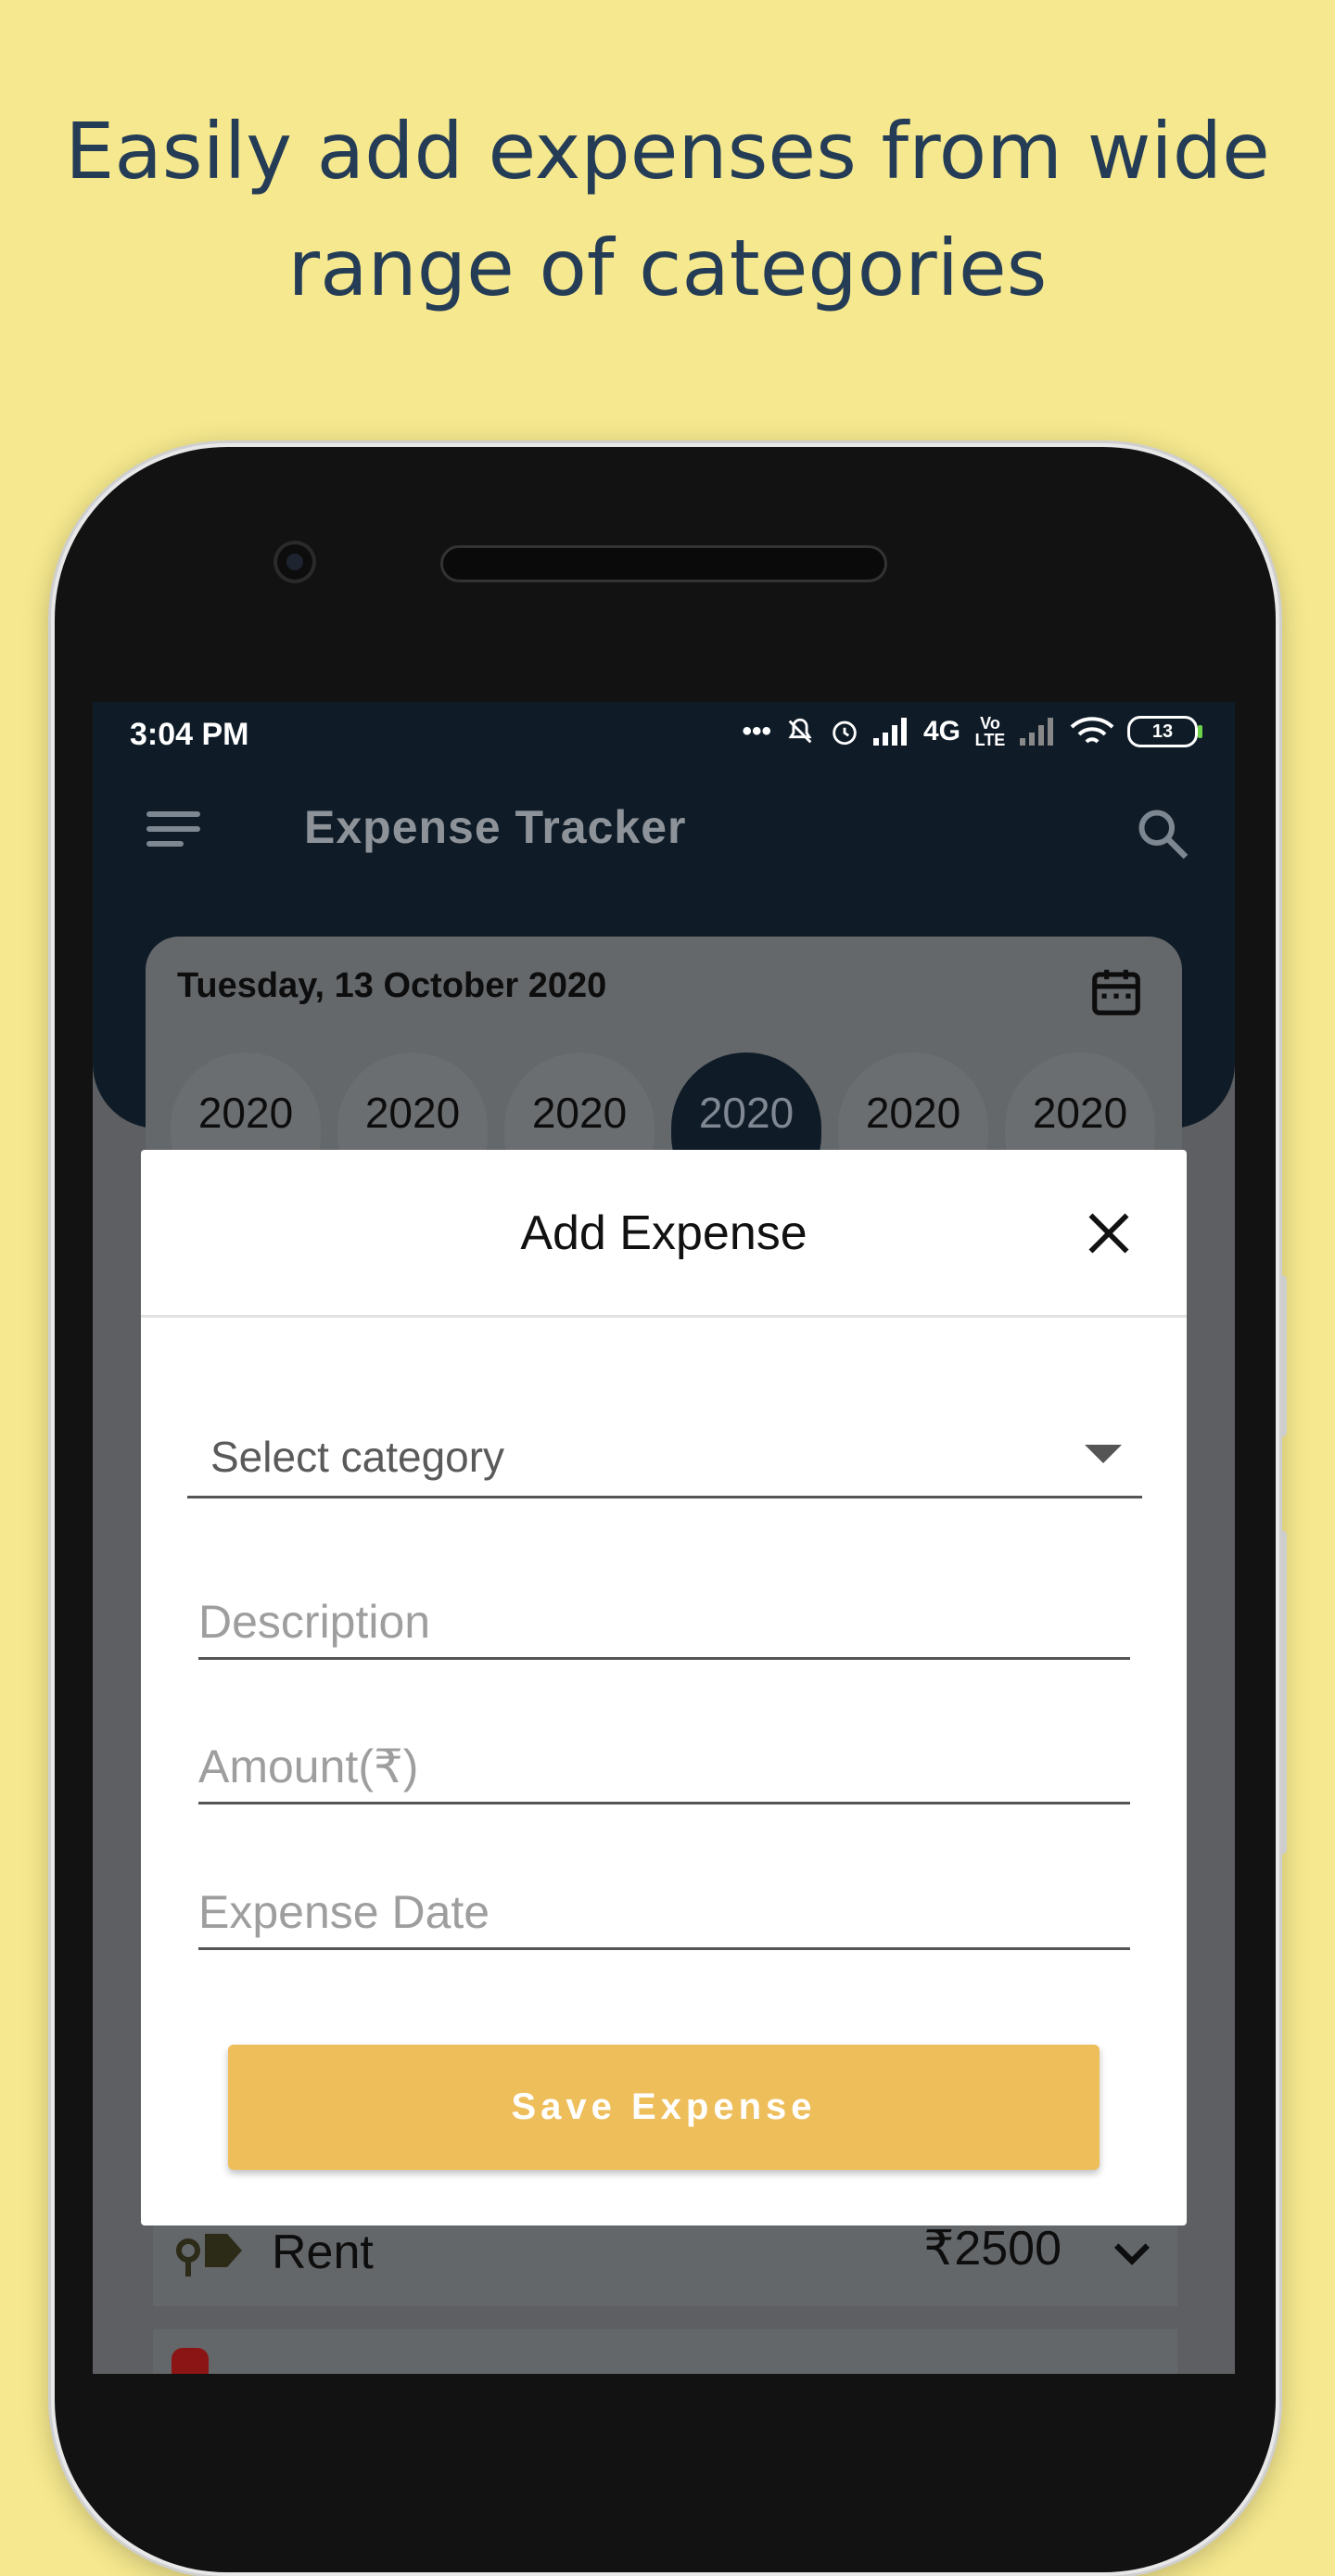  I want to click on dropdown-arrow-icon, so click(1103, 1454).